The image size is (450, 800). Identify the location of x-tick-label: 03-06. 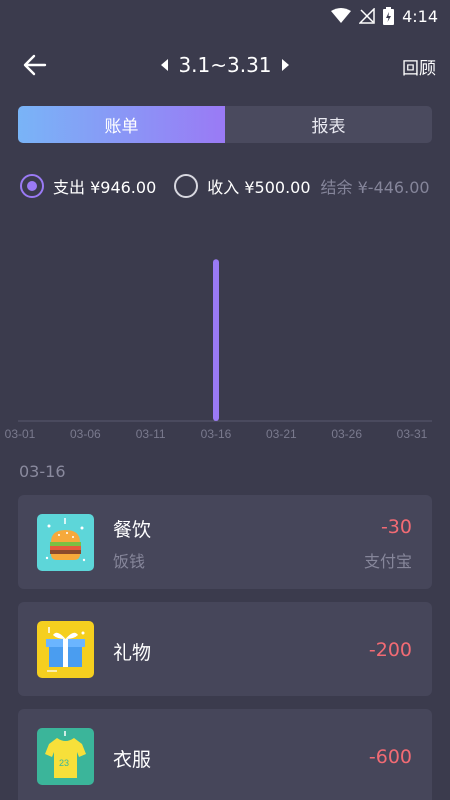
(85, 434).